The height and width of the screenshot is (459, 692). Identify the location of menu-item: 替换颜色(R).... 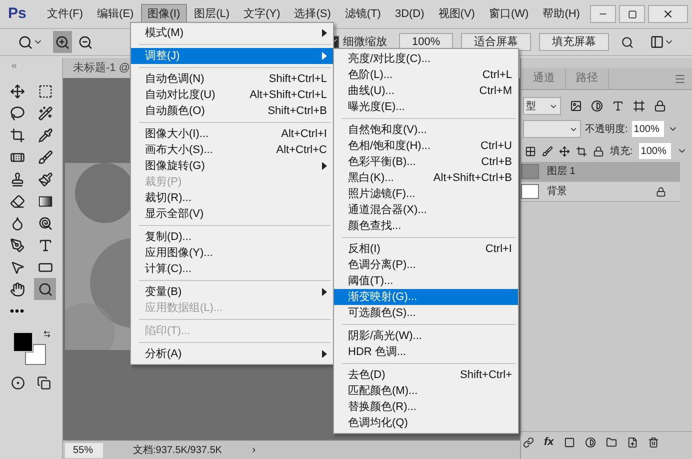
(426, 407).